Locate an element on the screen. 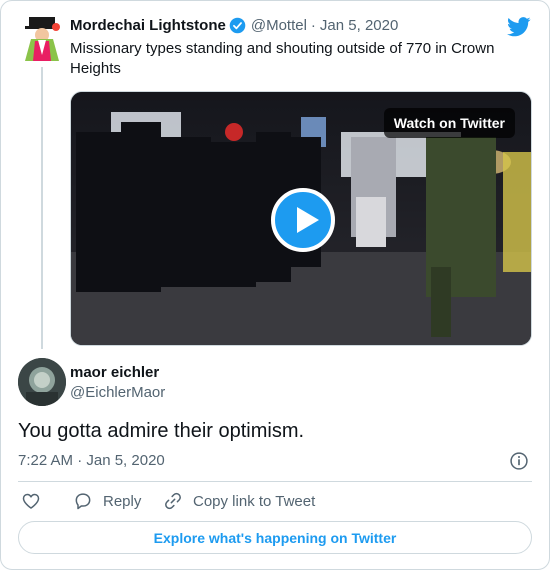 Image resolution: width=550 pixels, height=570 pixels. quoted-tweet-date: Jan 5, 2020 is located at coordinates (359, 25).